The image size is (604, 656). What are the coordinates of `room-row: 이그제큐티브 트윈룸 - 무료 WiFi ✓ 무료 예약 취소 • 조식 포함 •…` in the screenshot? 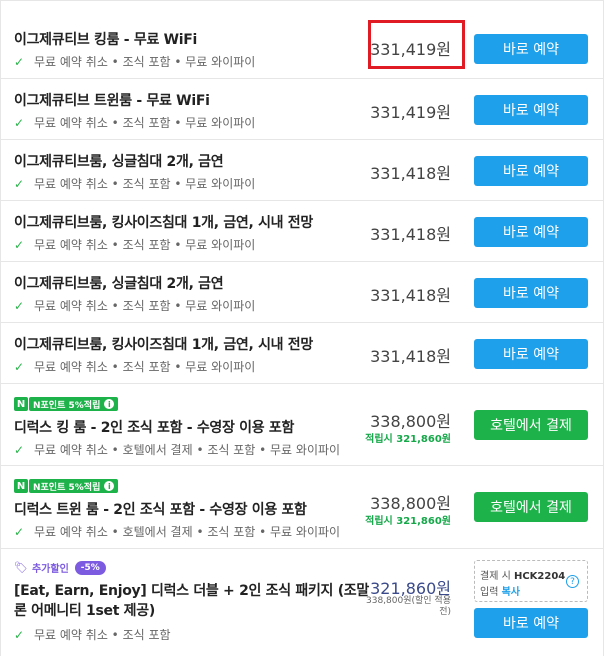 It's located at (302, 109).